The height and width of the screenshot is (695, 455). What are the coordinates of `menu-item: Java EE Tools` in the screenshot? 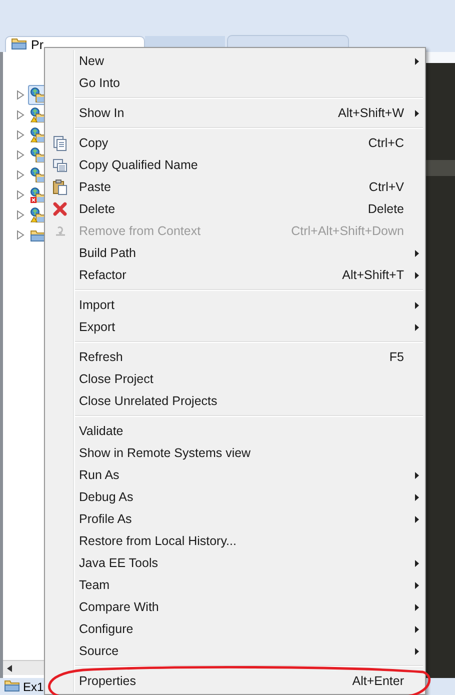 It's located at (235, 563).